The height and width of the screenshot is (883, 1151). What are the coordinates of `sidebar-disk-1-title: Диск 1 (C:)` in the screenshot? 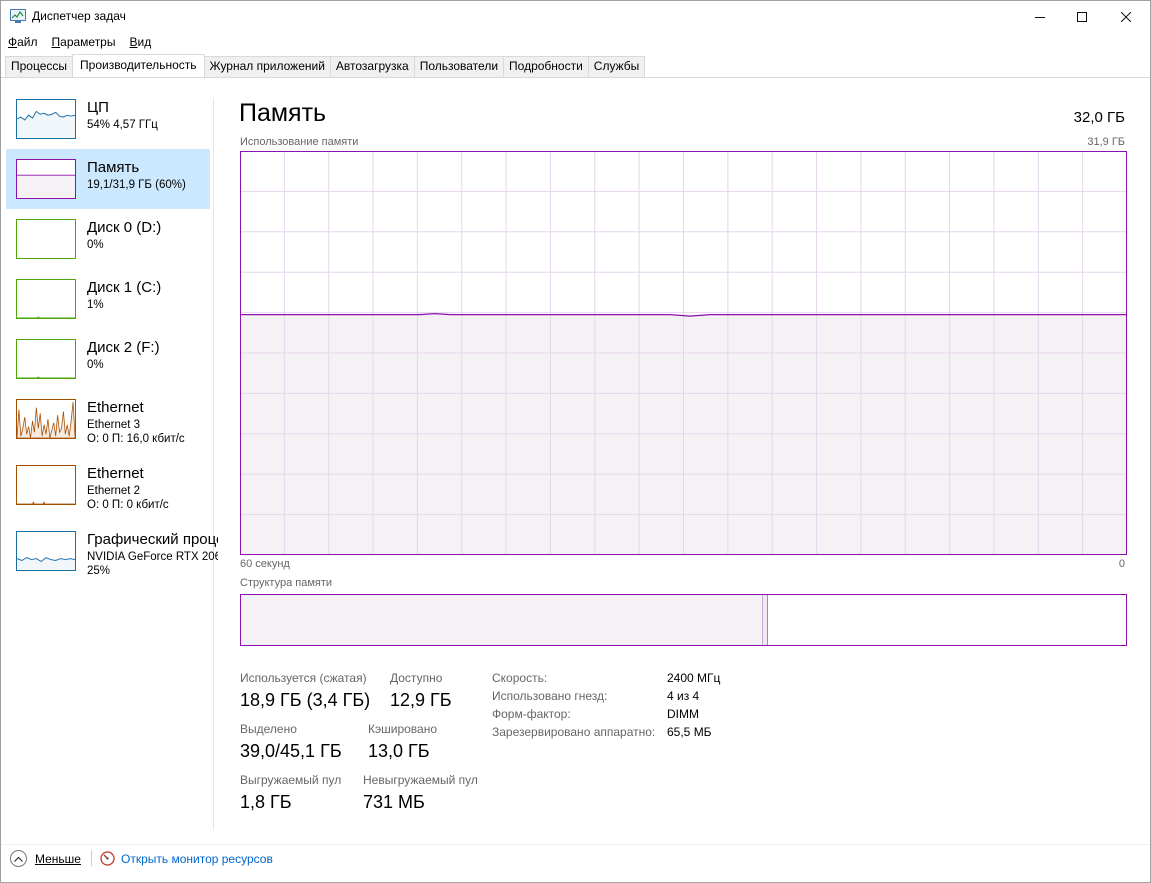 It's located at (124, 287).